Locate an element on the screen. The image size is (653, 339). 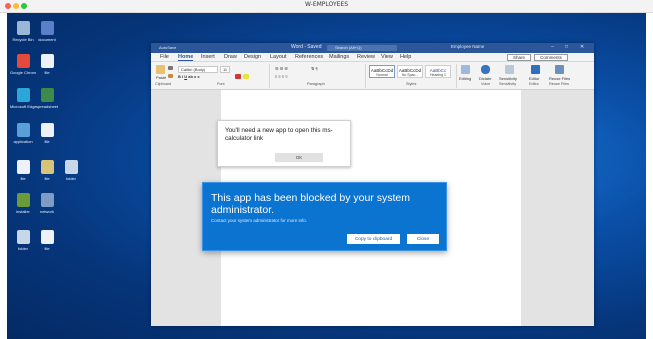
tab-file: File is located at coordinates (164, 57).